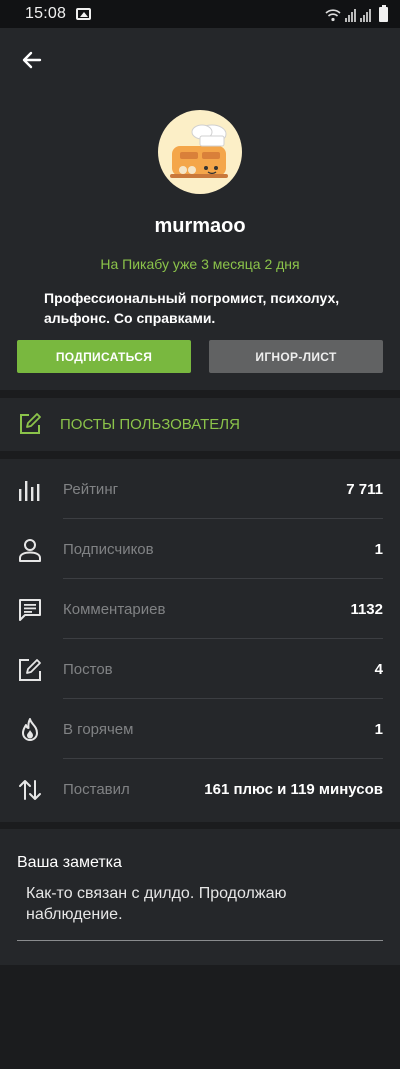 Image resolution: width=400 pixels, height=1069 pixels. What do you see at coordinates (200, 226) in the screenshot?
I see `username: murmaoo` at bounding box center [200, 226].